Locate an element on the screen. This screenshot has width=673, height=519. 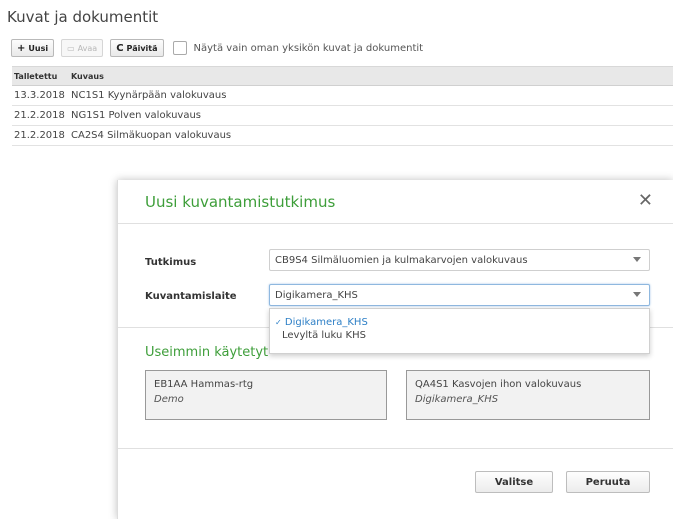
dropdown-option-label: Levyltä luku KHS is located at coordinates (324, 335).